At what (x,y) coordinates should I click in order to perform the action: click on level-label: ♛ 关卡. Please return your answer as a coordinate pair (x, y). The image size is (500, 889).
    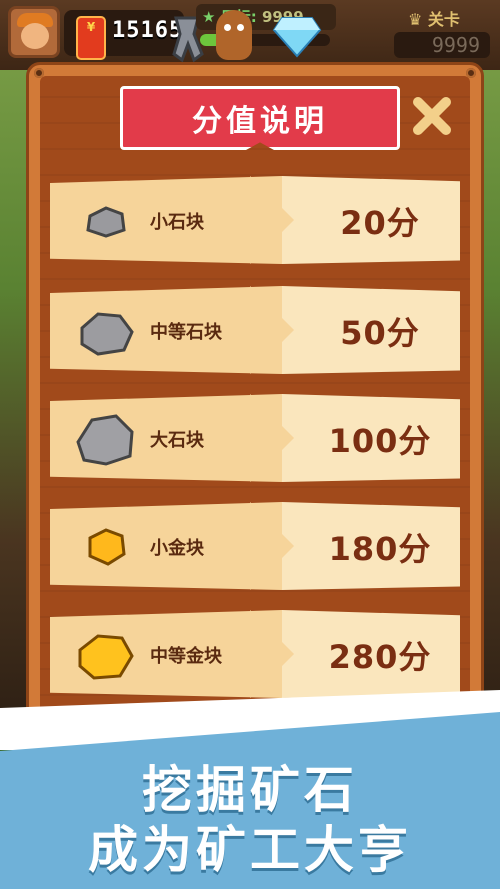
    Looking at the image, I should click on (434, 18).